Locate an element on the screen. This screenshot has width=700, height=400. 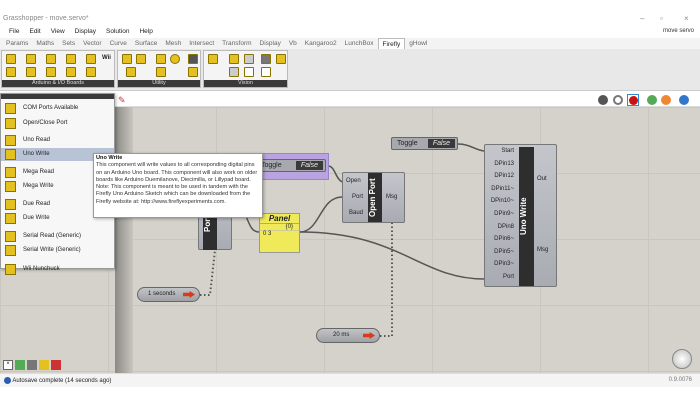
input-dpin10: DPin10~ is located at coordinates (502, 201).